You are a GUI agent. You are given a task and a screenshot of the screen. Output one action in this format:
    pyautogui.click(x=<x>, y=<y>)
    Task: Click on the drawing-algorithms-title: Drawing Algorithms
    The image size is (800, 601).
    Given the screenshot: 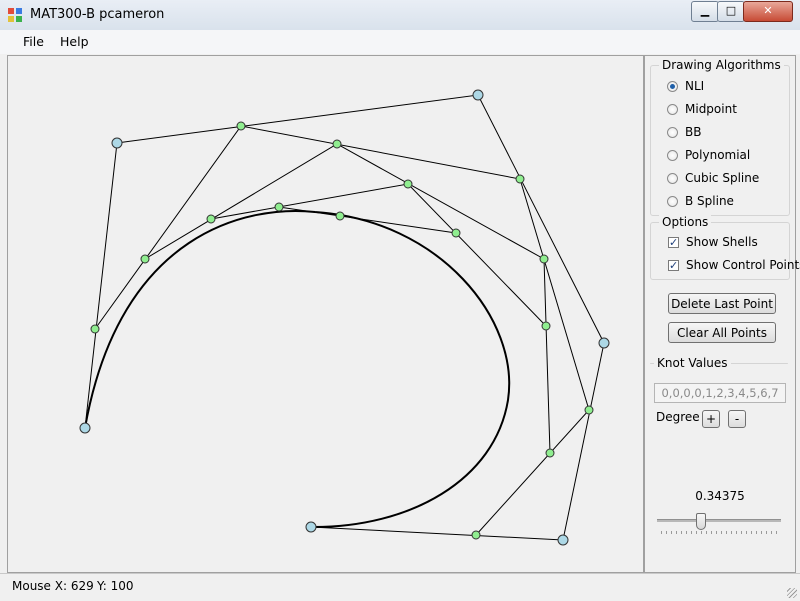 What is the action you would take?
    pyautogui.click(x=721, y=65)
    